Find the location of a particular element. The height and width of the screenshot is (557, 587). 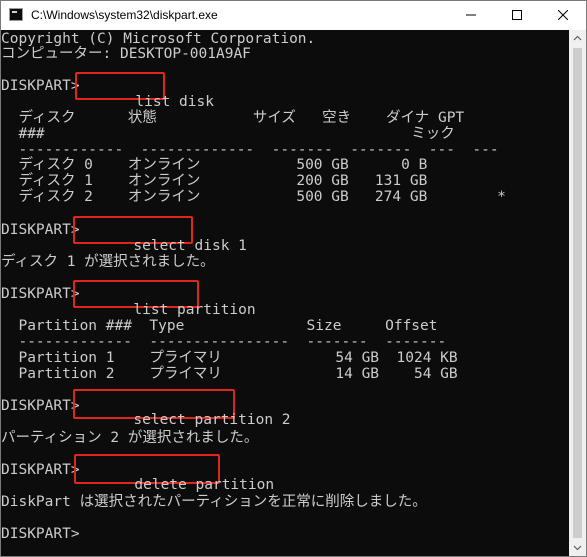

banner-copyright: Copyright (C) Microsoft Corporation. is located at coordinates (158, 39).